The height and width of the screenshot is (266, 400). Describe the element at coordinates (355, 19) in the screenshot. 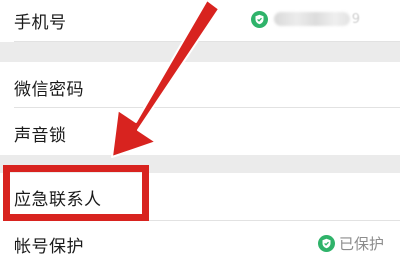

I see `masked-phone-tail: 9` at that location.